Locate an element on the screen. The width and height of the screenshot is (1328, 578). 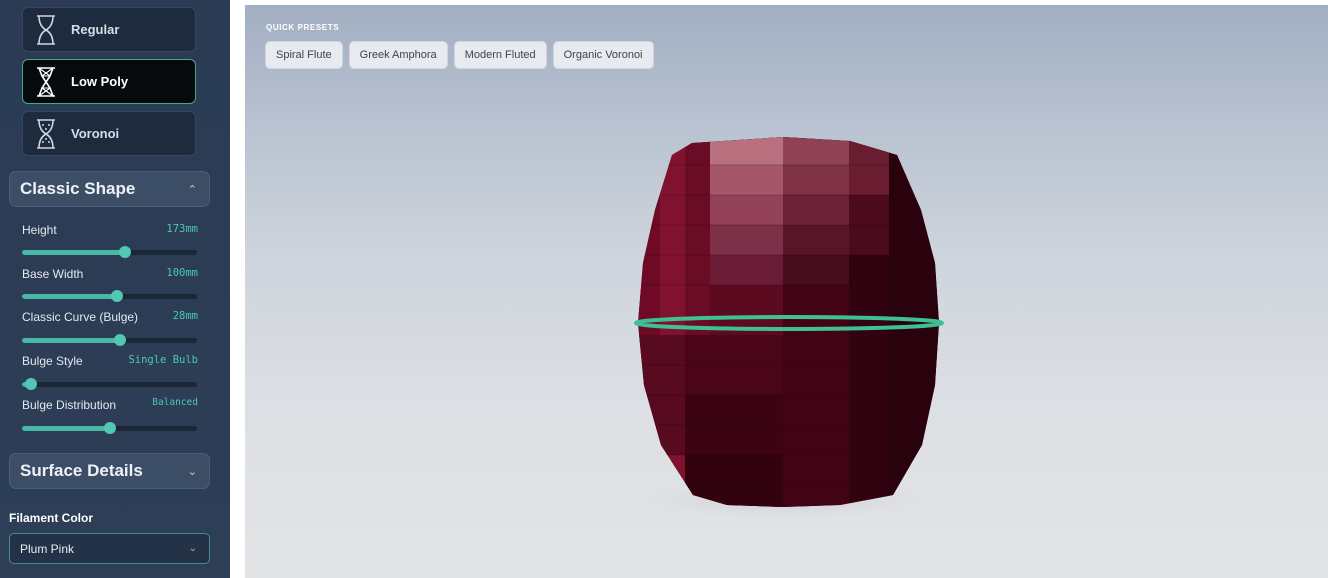
base-width-slider is located at coordinates (109, 296).